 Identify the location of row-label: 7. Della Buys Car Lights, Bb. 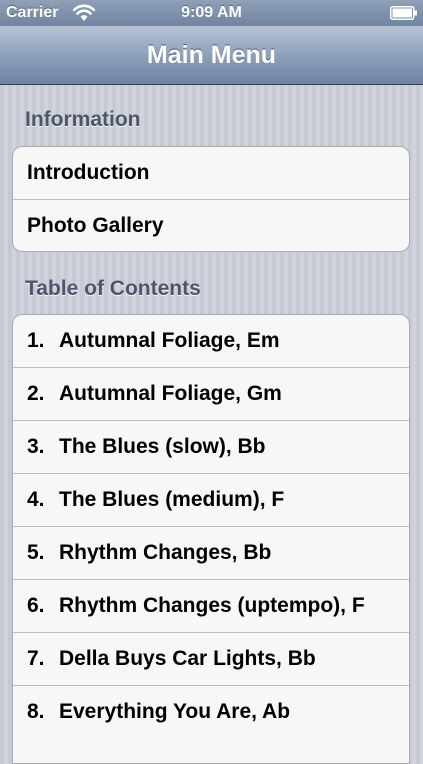
(171, 659).